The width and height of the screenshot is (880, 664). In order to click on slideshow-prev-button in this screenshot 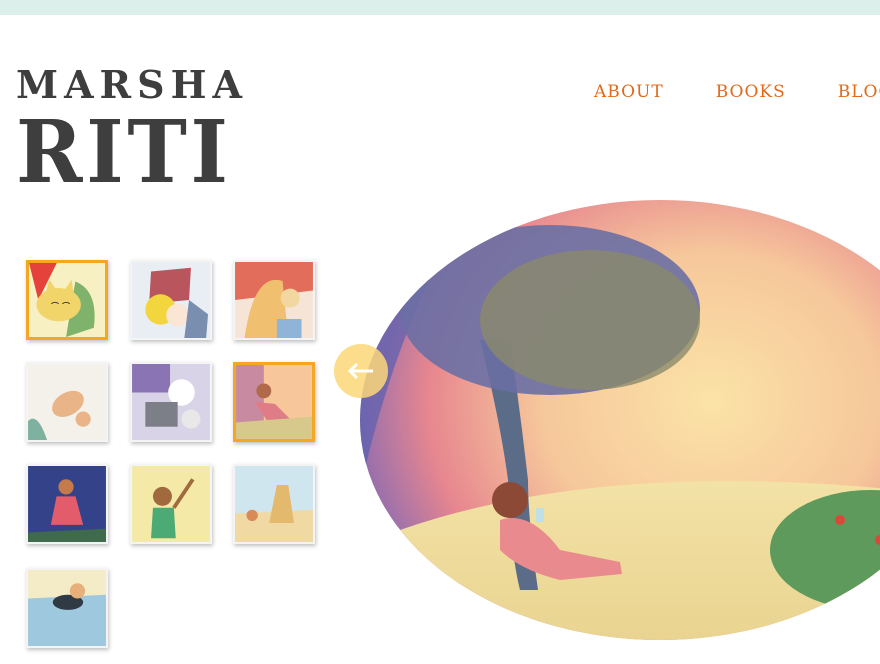, I will do `click(361, 371)`.